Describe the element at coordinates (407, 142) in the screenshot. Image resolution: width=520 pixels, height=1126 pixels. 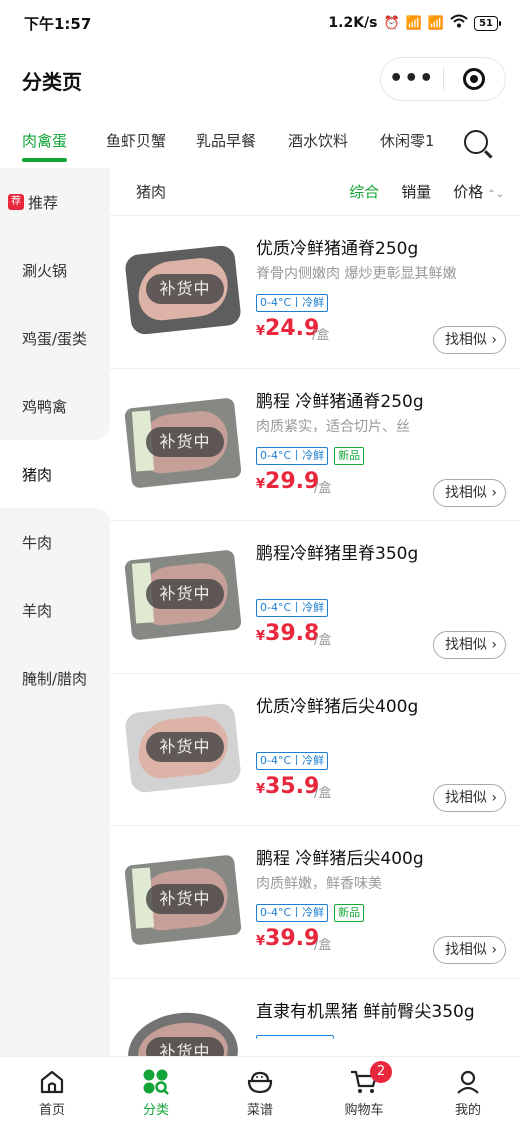
I see `tab-snacks: 休闲零1` at that location.